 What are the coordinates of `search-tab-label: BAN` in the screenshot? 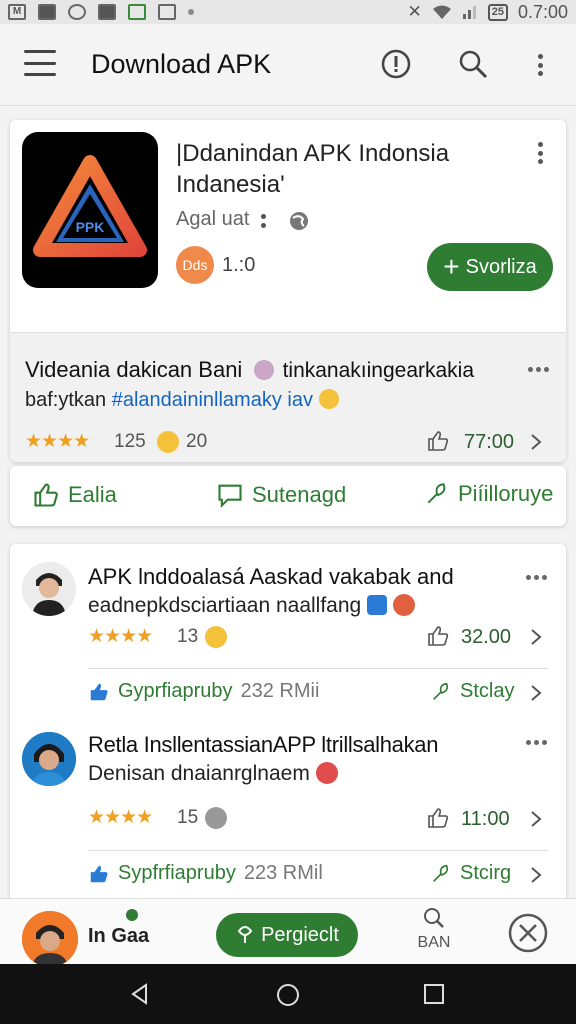 It's located at (434, 942).